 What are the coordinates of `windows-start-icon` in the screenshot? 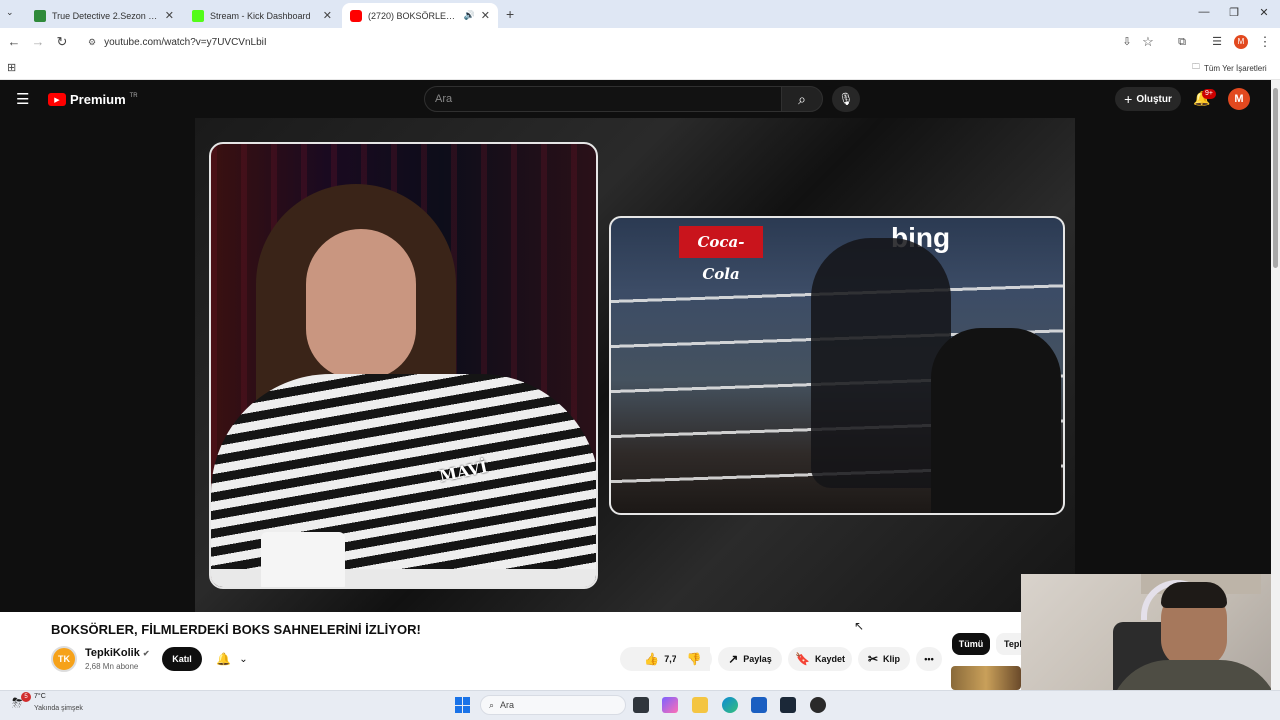 It's located at (463, 705).